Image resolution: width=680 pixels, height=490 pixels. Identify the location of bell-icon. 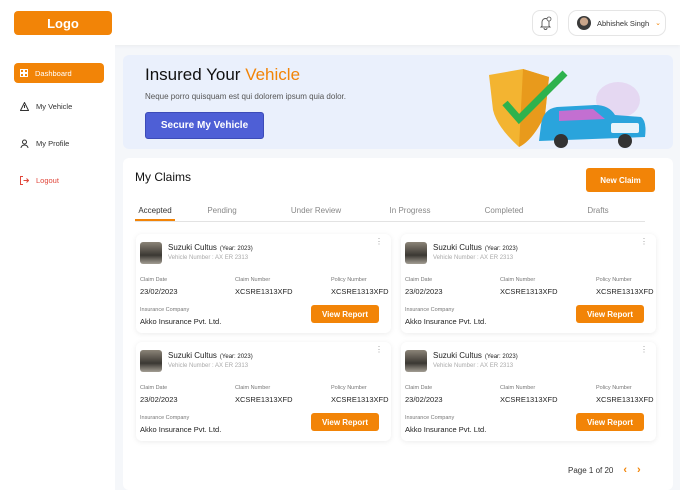
(545, 23).